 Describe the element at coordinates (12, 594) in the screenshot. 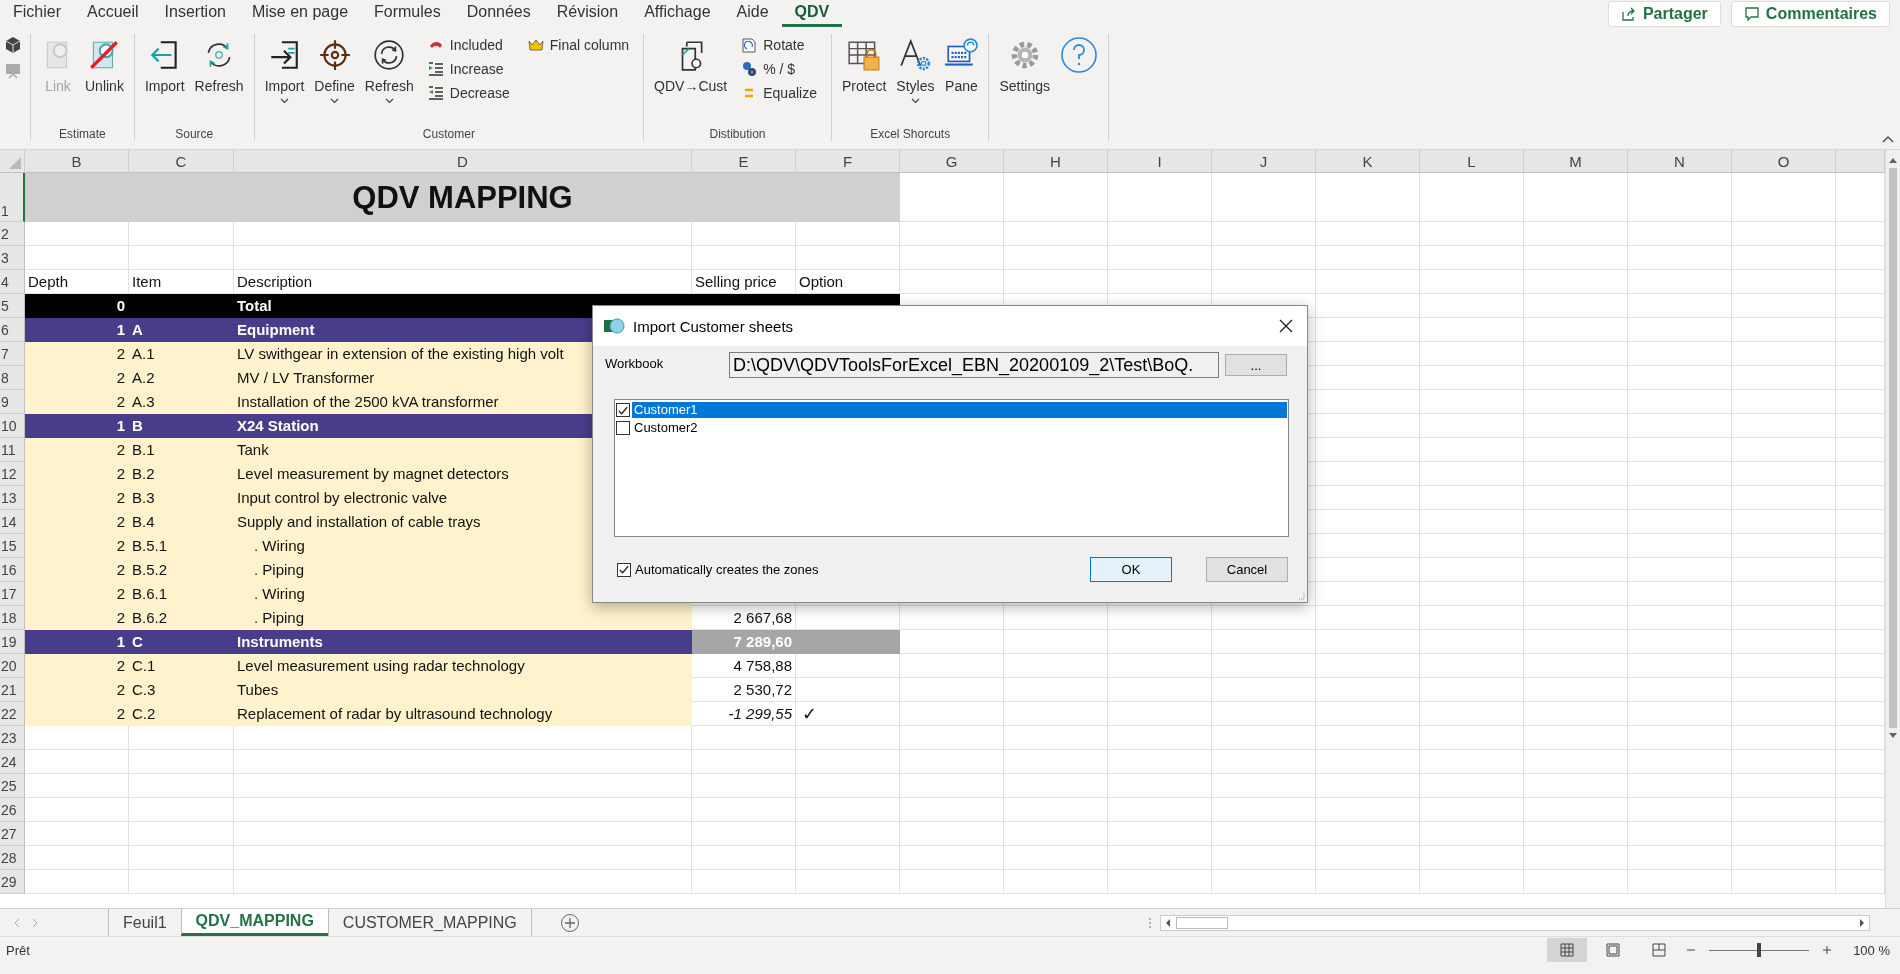

I see `row-header: 17` at that location.